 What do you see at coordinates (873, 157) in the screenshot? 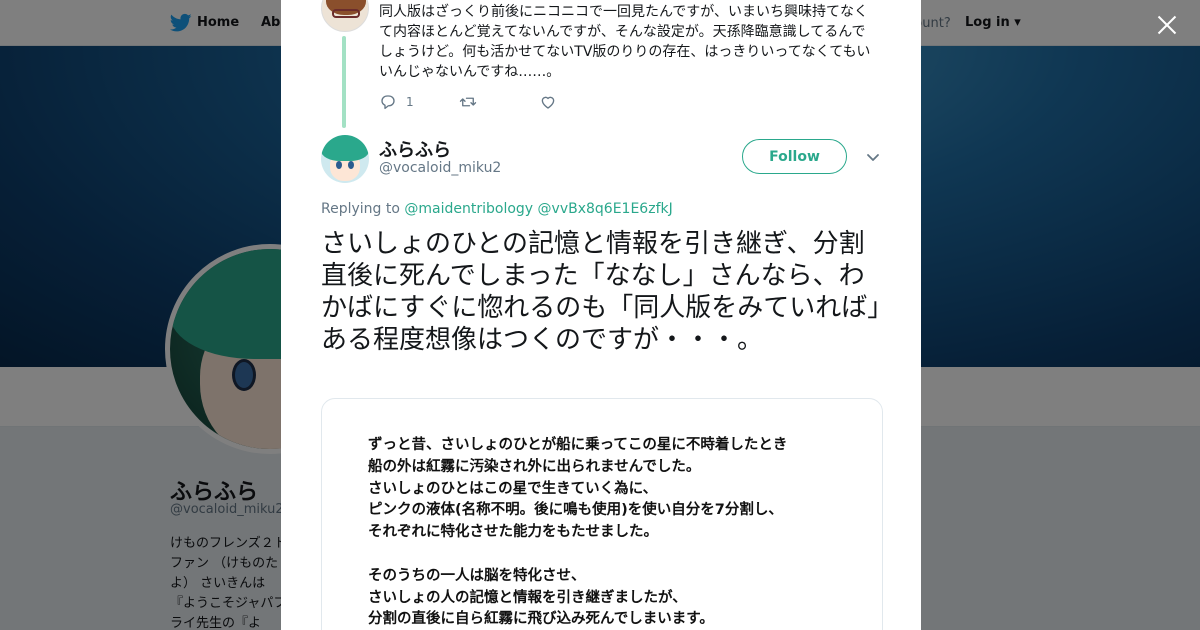
I see `chevron-down-icon` at bounding box center [873, 157].